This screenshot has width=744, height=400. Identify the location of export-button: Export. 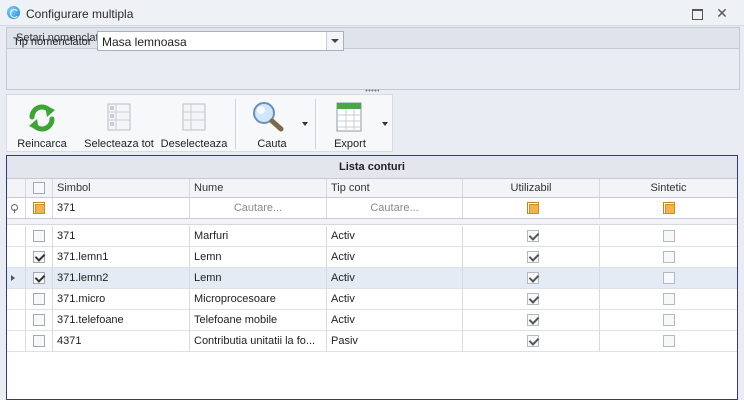
(350, 123).